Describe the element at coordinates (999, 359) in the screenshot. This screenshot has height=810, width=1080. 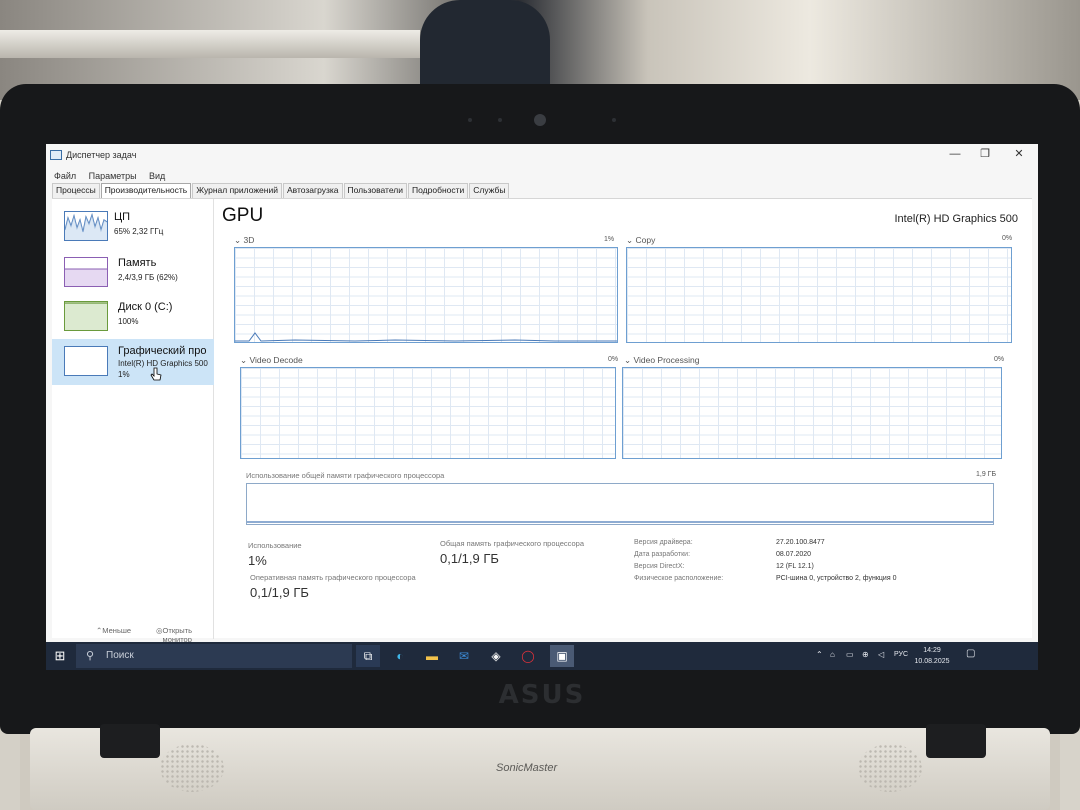
I see `graph-percent-video-processing: 0%` at that location.